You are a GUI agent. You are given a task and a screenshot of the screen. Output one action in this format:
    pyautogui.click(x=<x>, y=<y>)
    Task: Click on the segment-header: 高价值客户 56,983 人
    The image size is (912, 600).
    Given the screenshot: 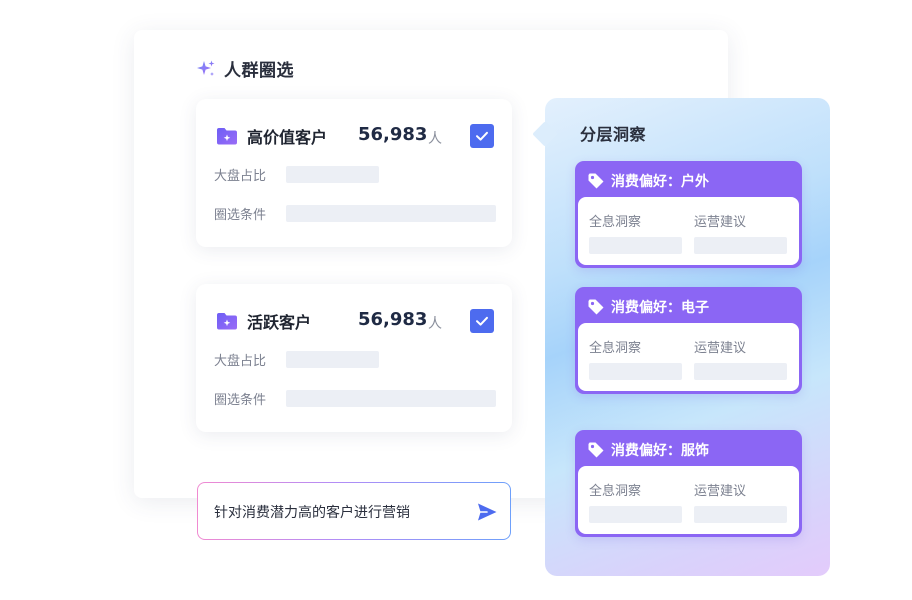 What is the action you would take?
    pyautogui.click(x=355, y=136)
    